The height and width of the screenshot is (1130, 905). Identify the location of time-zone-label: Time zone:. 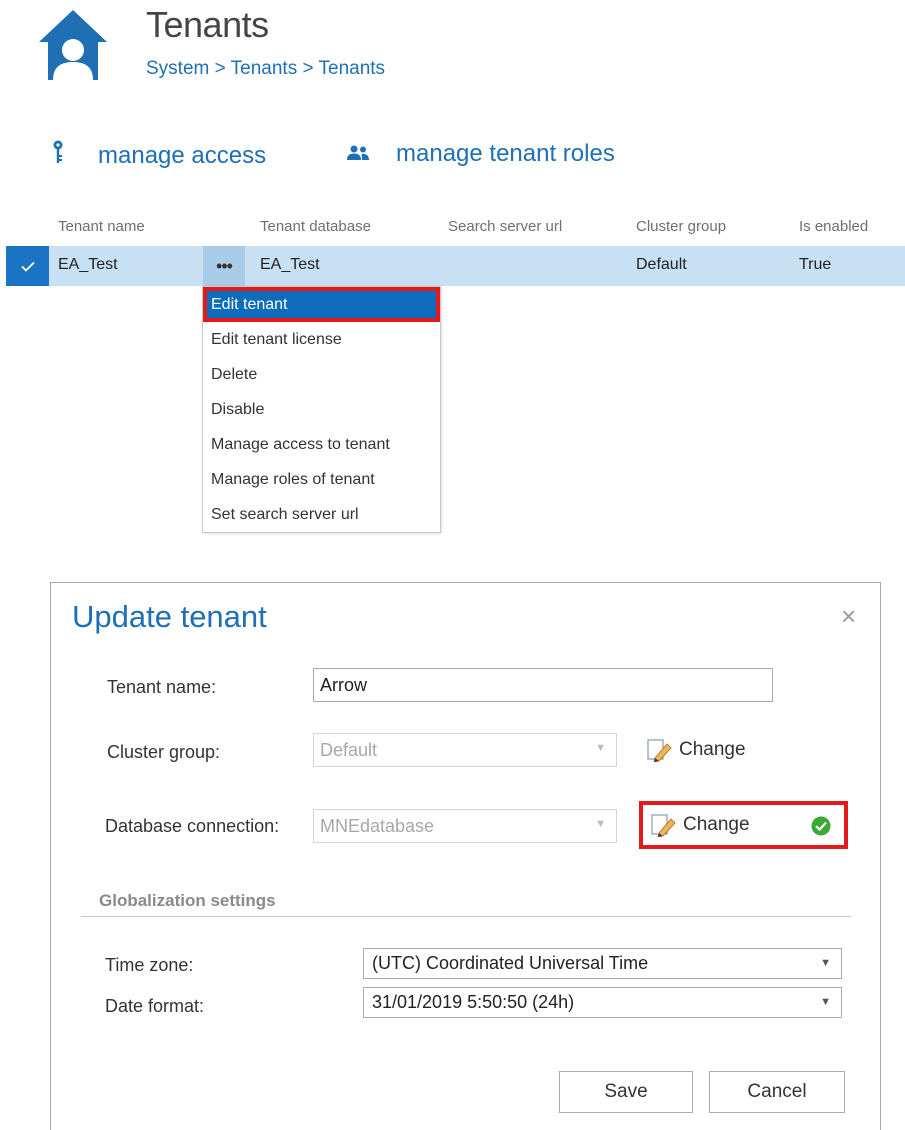
(149, 965).